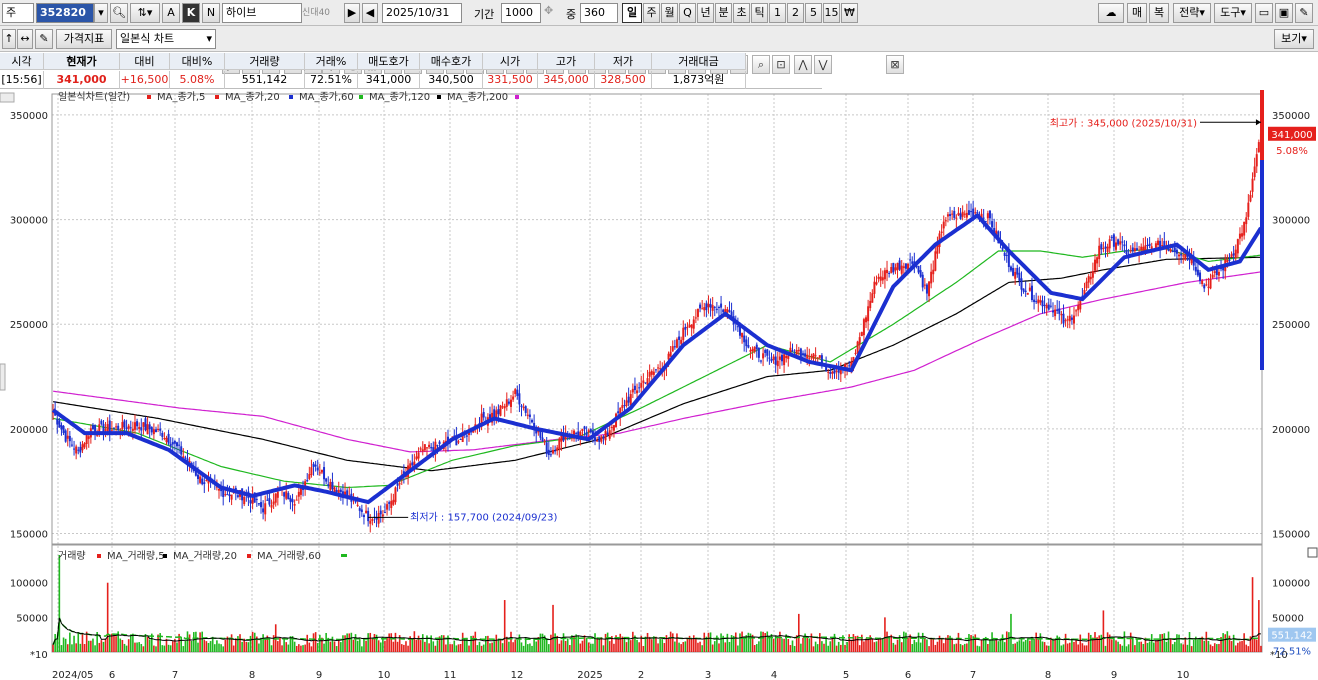 This screenshot has width=1318, height=680. I want to click on period-button-6: 초, so click(741, 13).